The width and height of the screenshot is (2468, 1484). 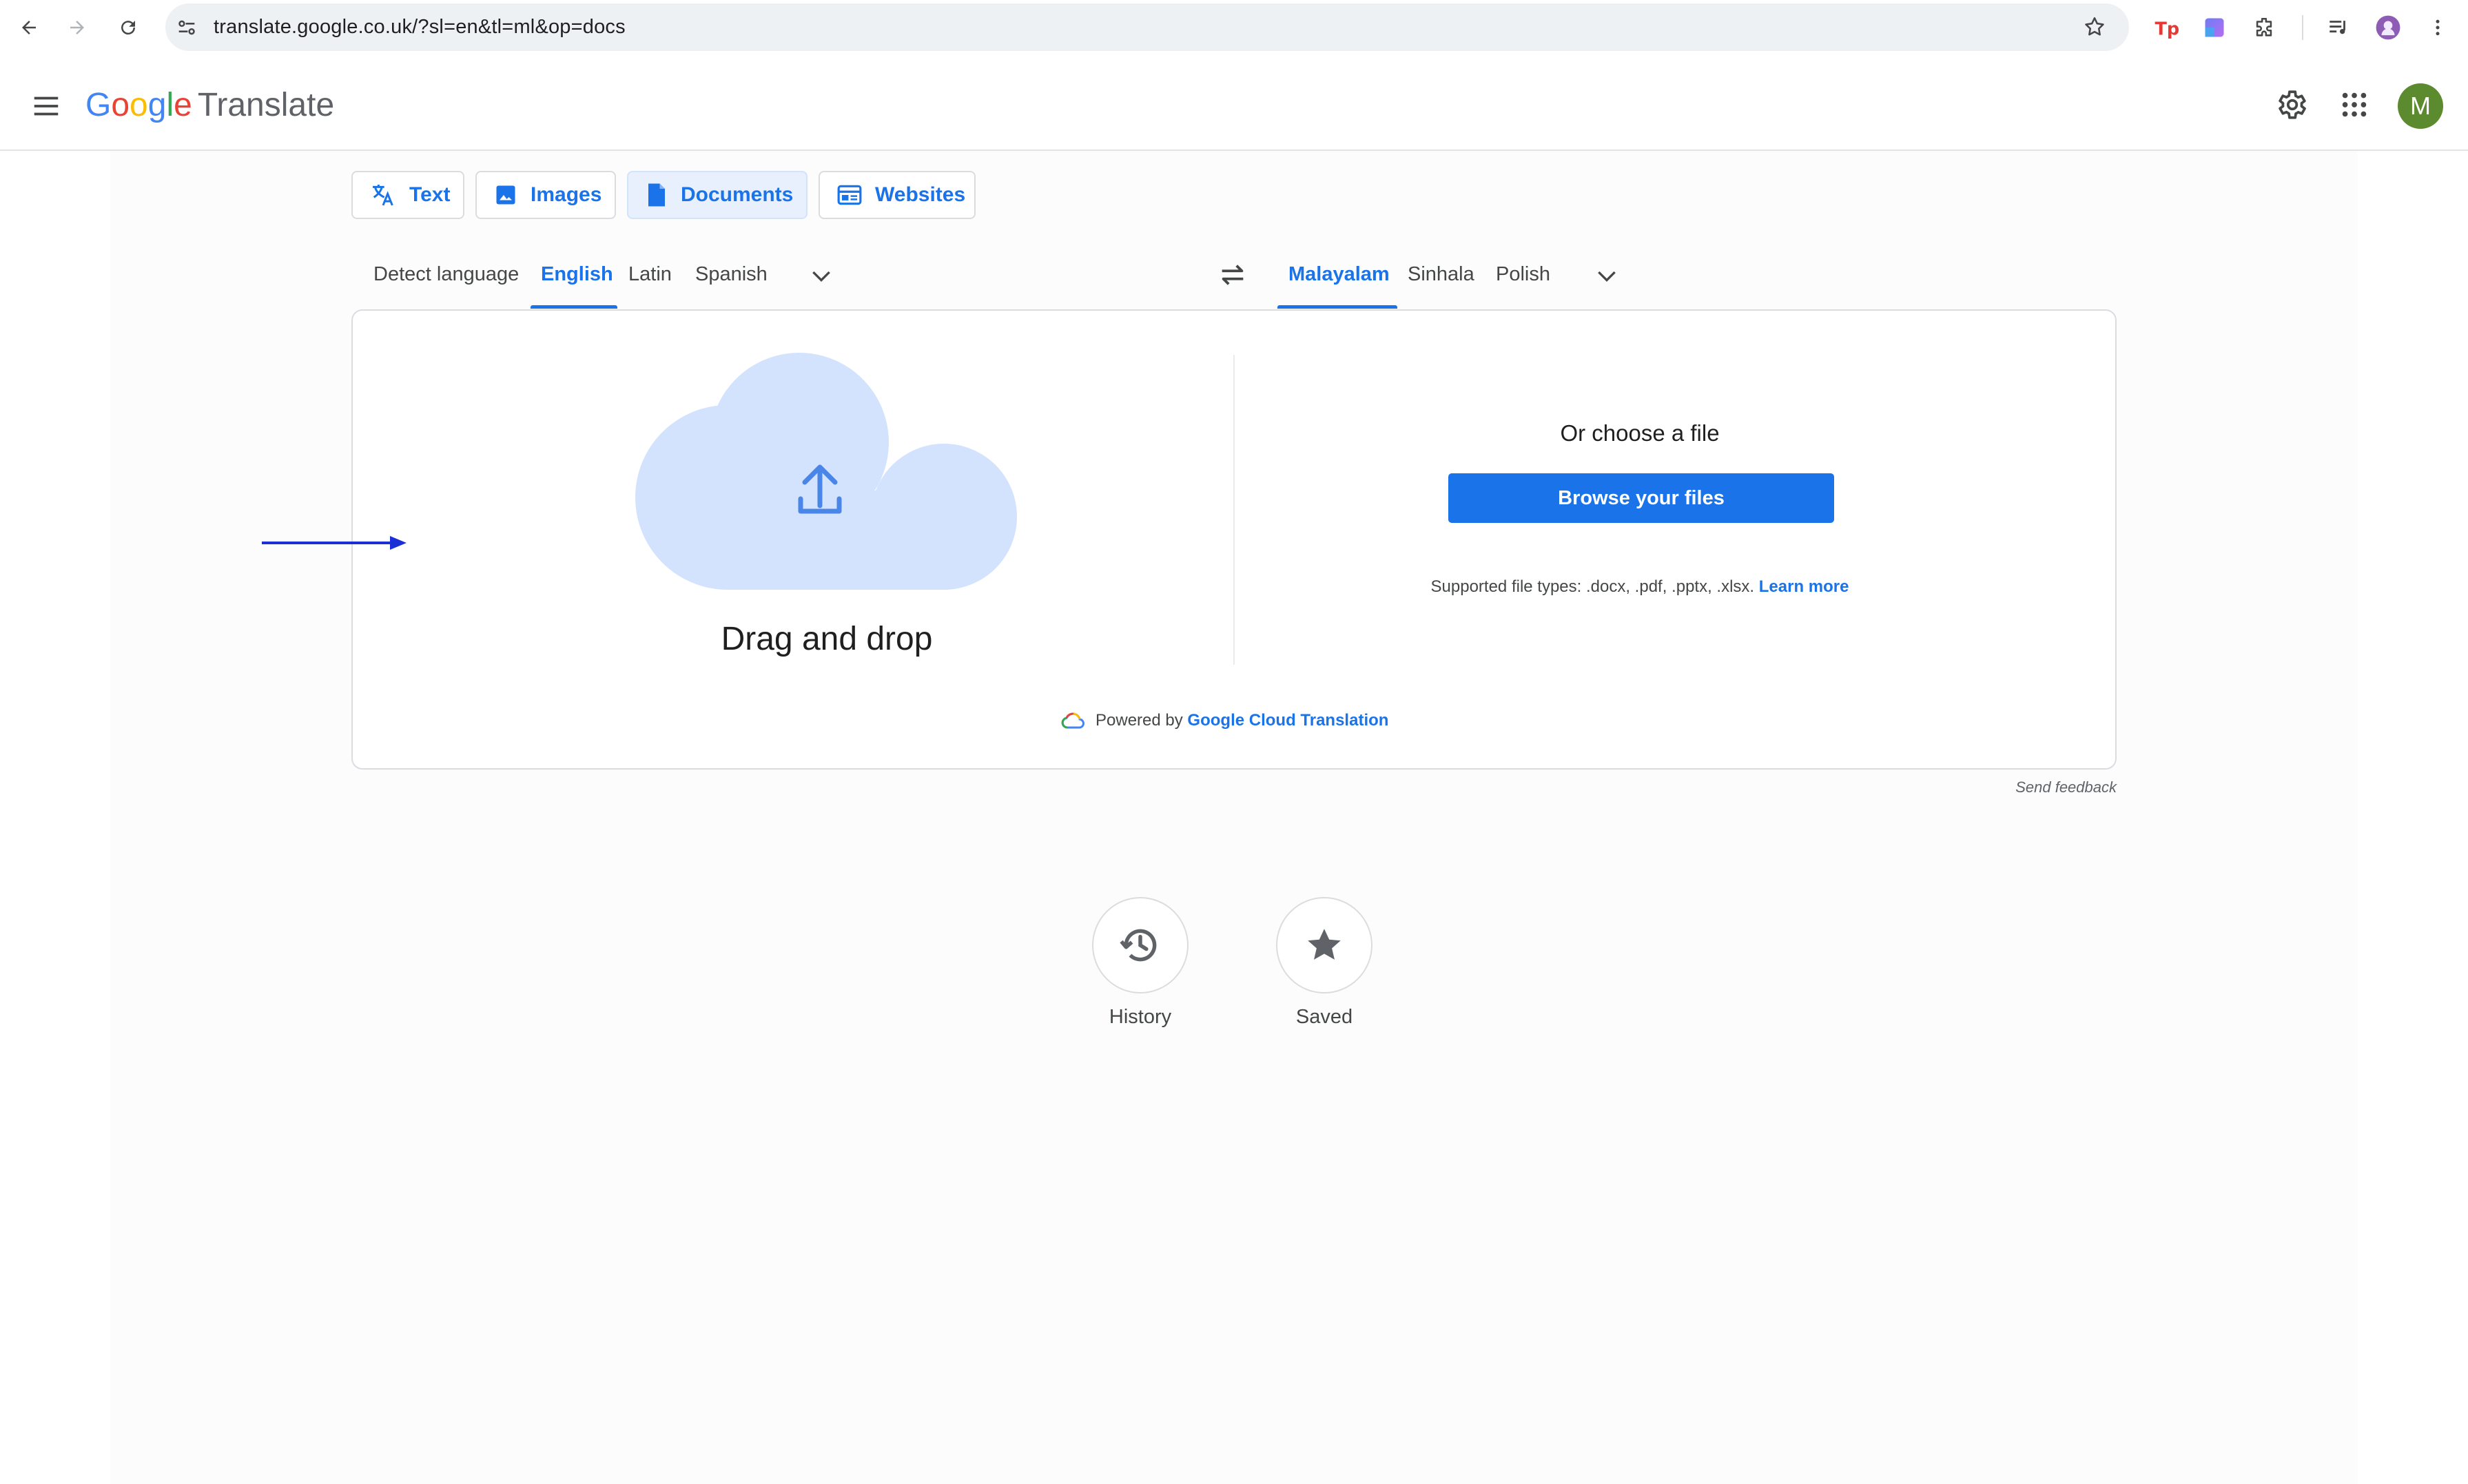 What do you see at coordinates (650, 282) in the screenshot?
I see `source-lang-latin: Latin` at bounding box center [650, 282].